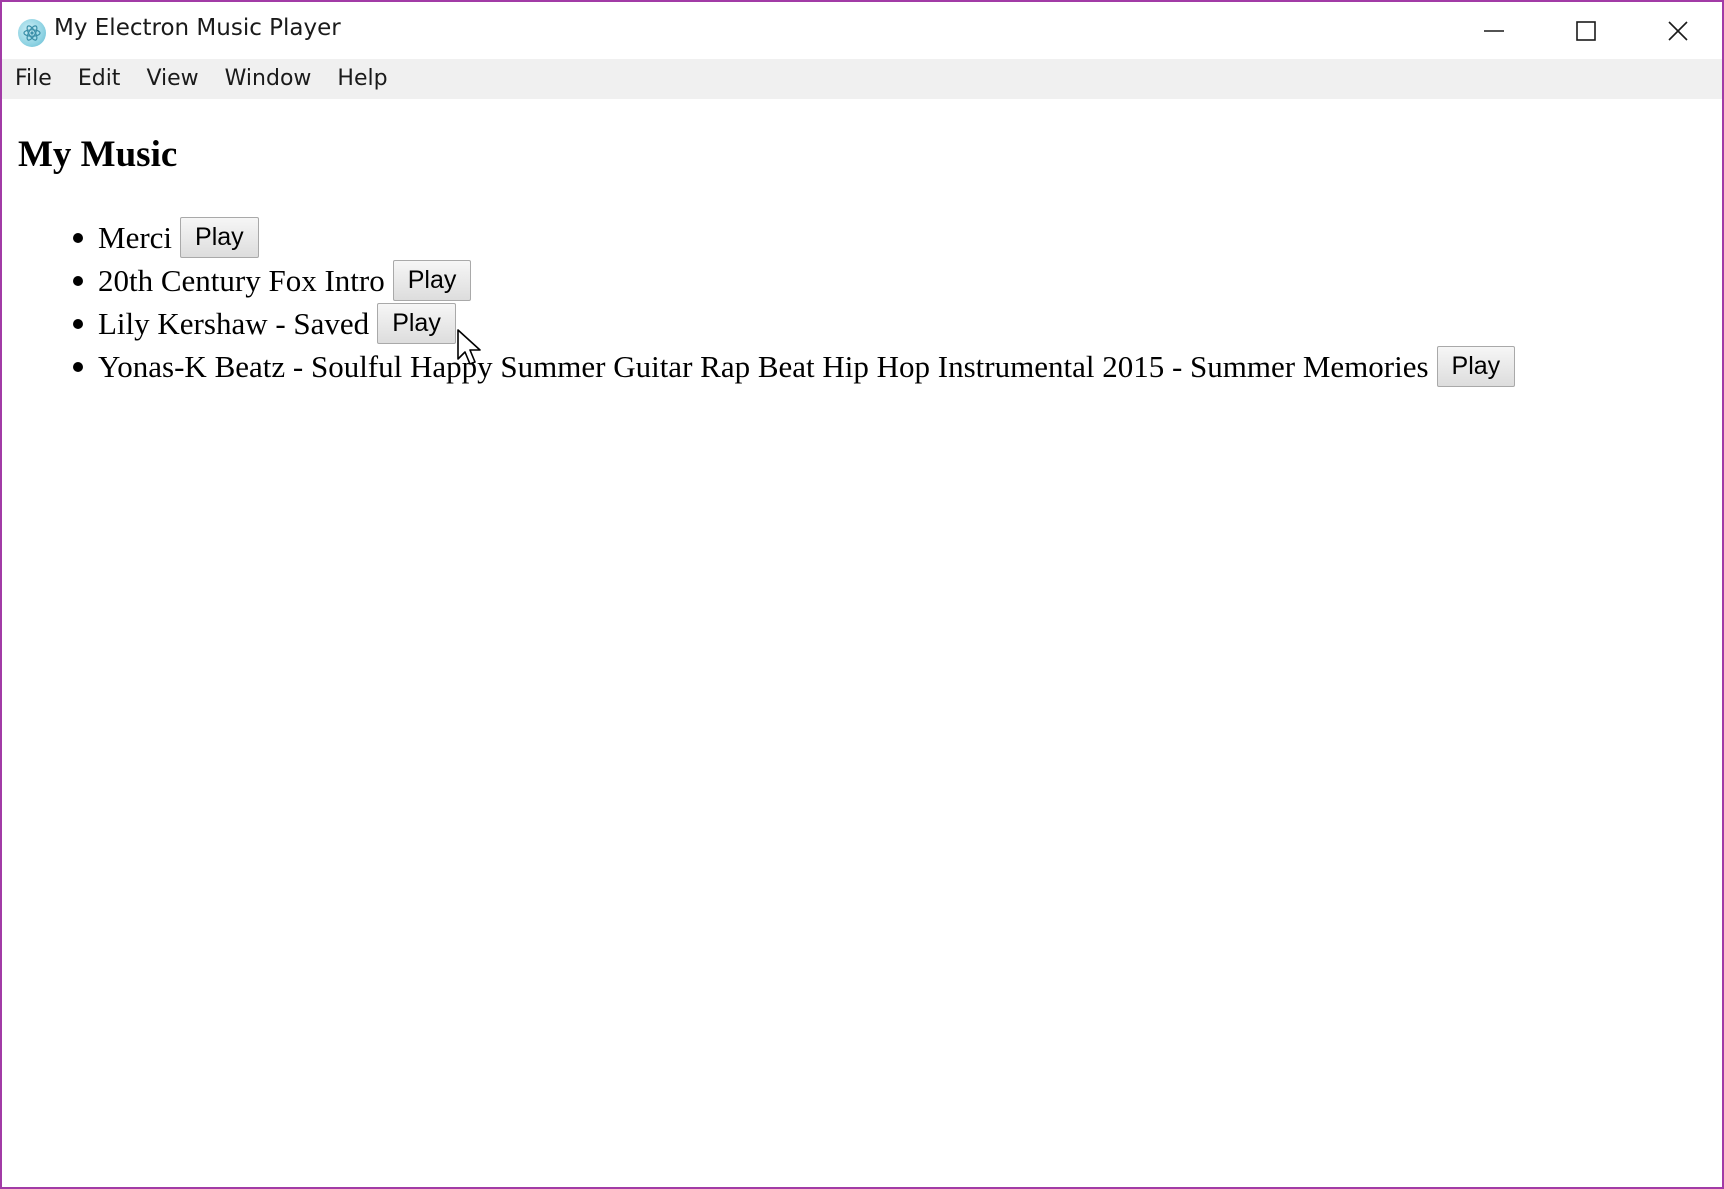  I want to click on close-button, so click(1677, 30).